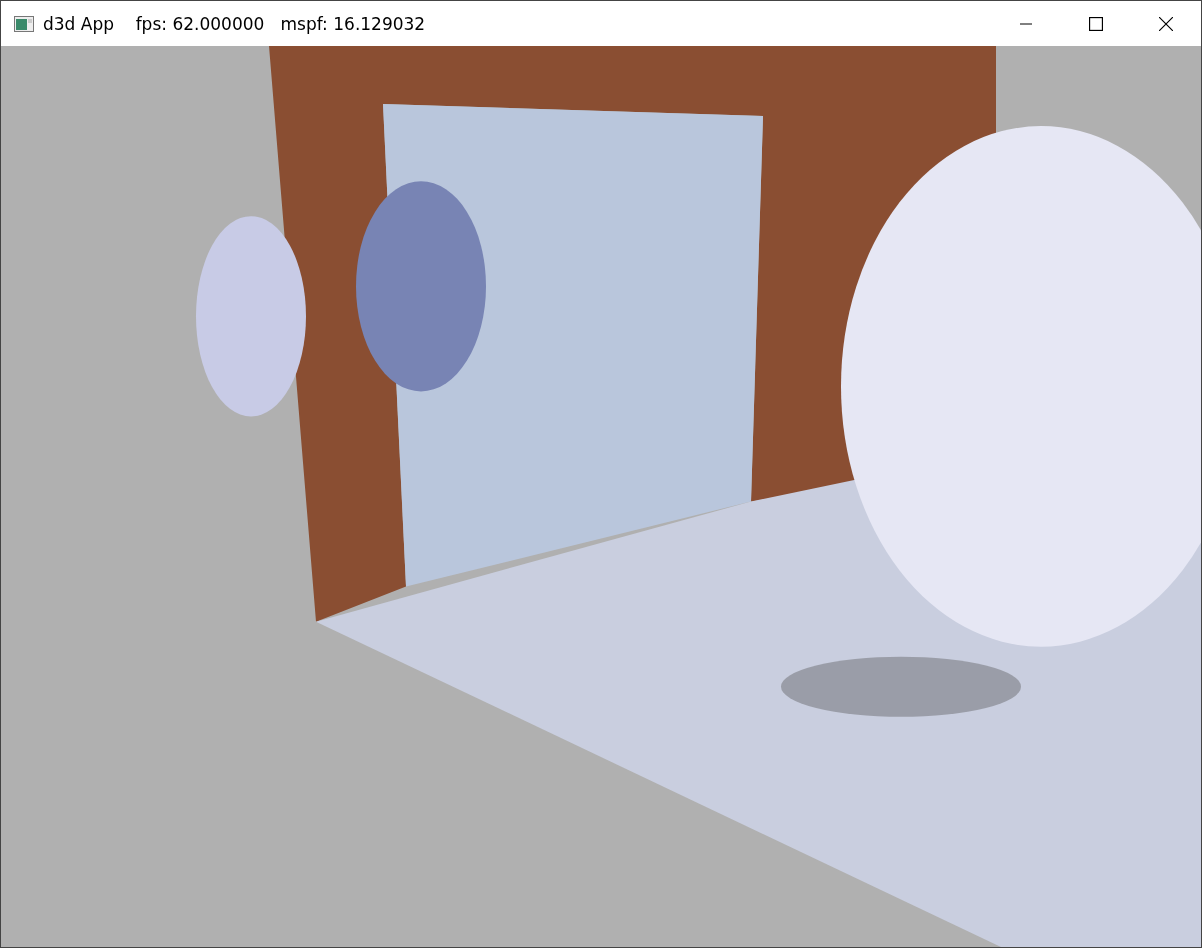 This screenshot has width=1202, height=948. What do you see at coordinates (1096, 23) in the screenshot?
I see `maximize-icon` at bounding box center [1096, 23].